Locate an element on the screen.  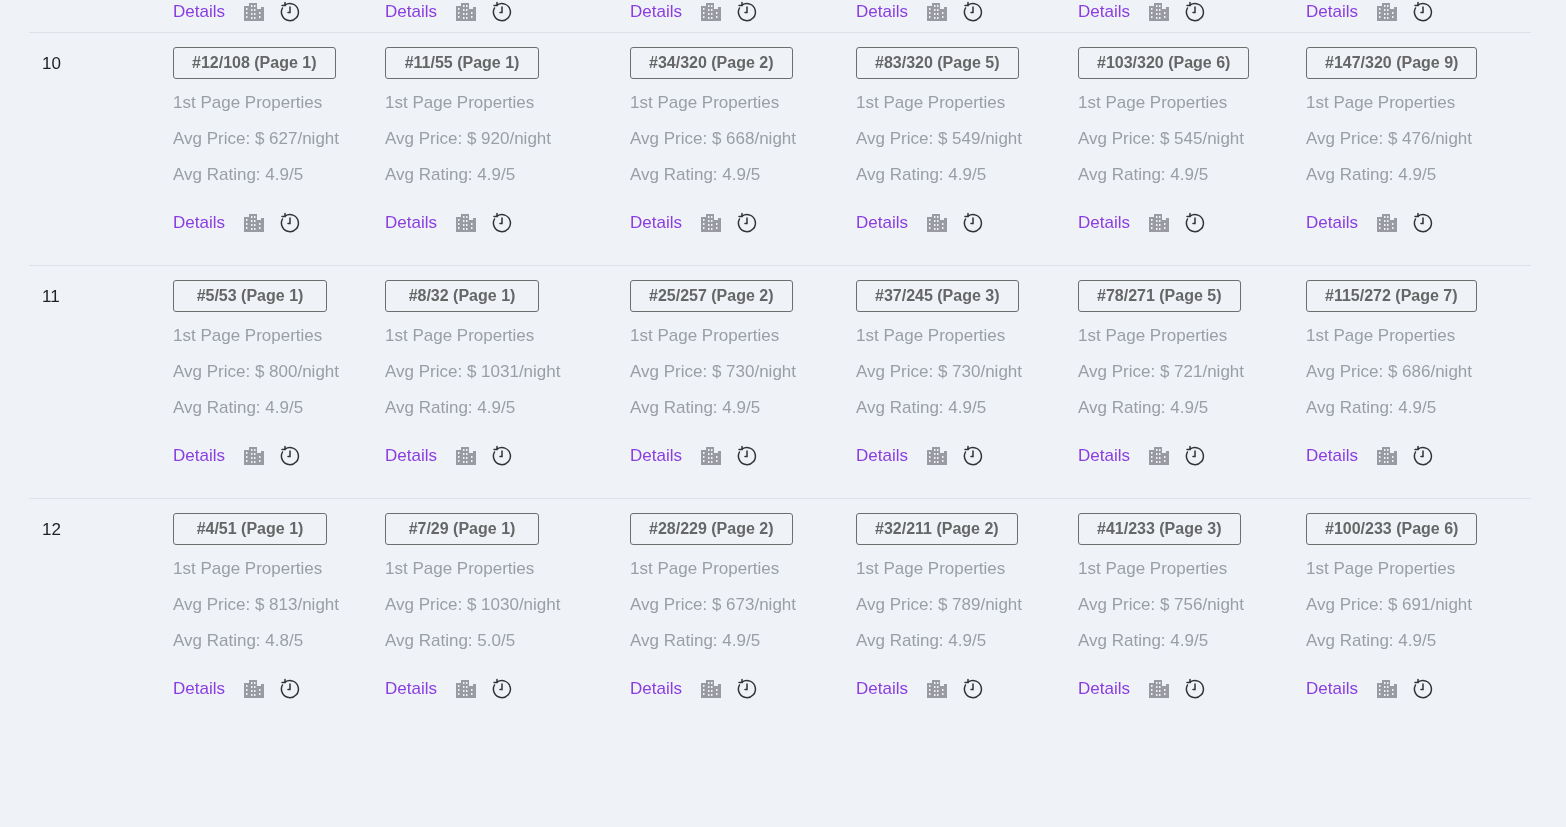
rank-badge: #5/53 (Page 1) is located at coordinates (250, 296).